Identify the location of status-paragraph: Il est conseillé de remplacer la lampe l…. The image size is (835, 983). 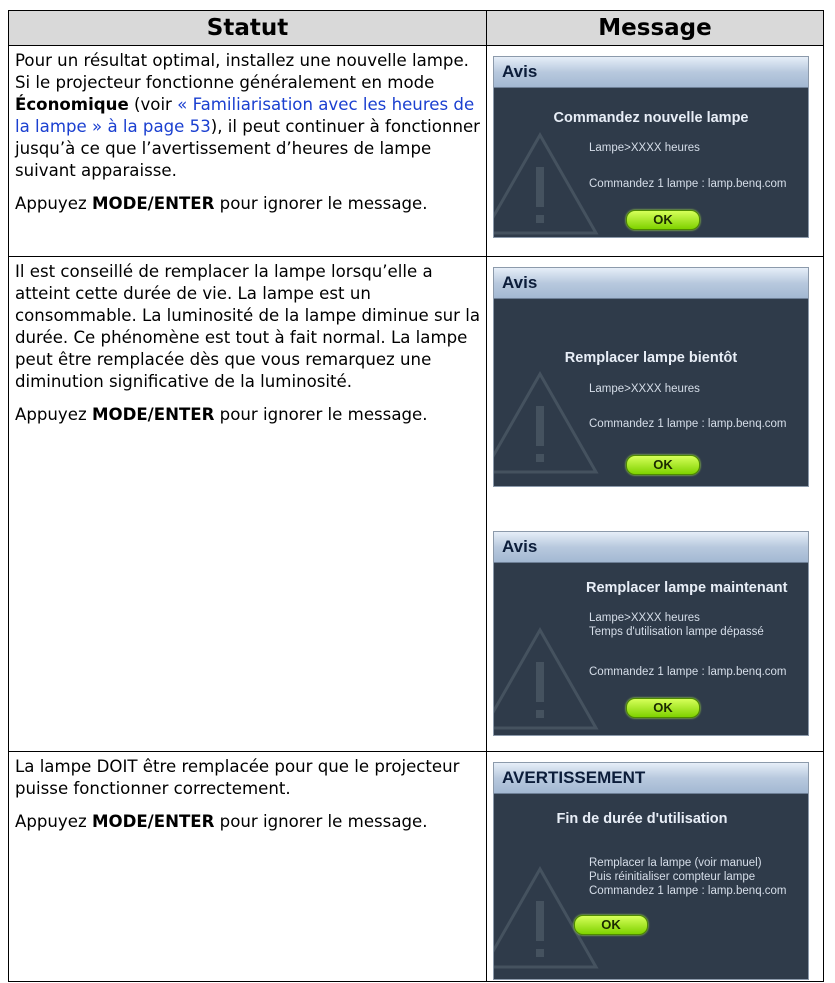
(247, 326).